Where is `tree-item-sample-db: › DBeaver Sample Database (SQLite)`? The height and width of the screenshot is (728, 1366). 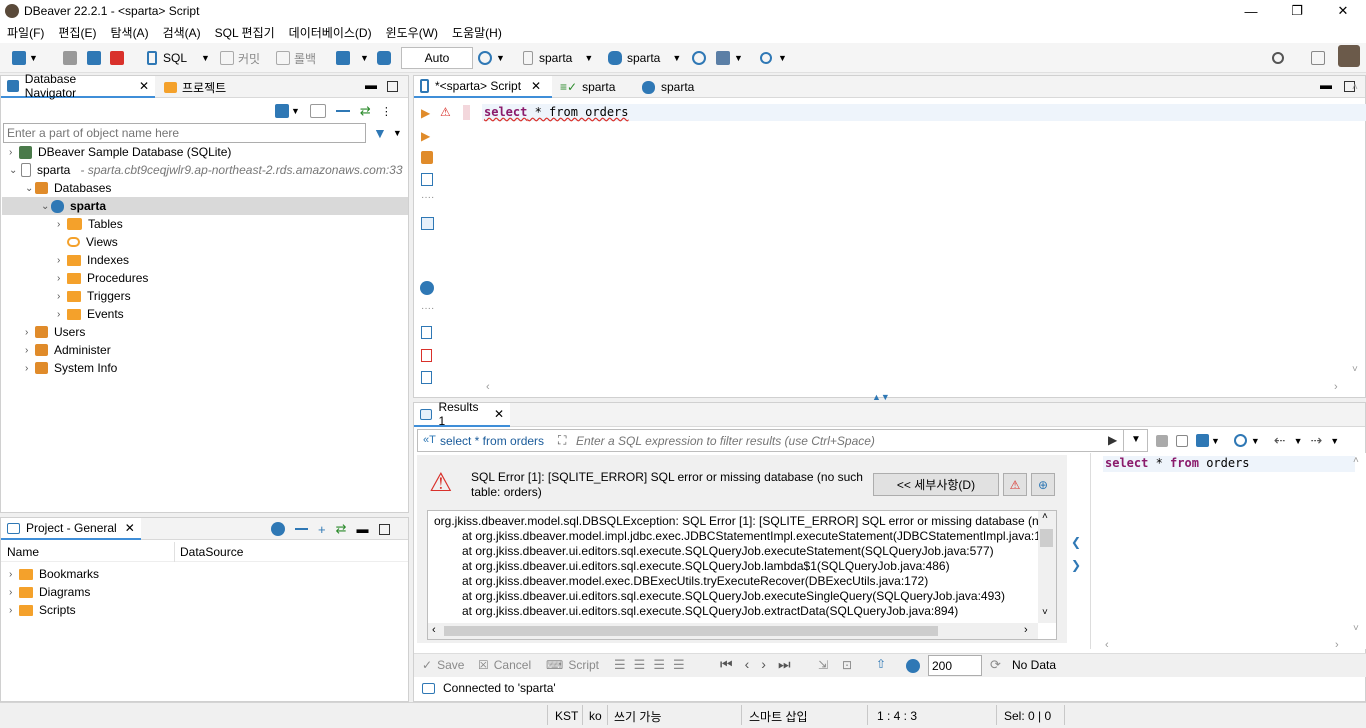
tree-item-sample-db: › DBeaver Sample Database (SQLite) is located at coordinates (120, 152).